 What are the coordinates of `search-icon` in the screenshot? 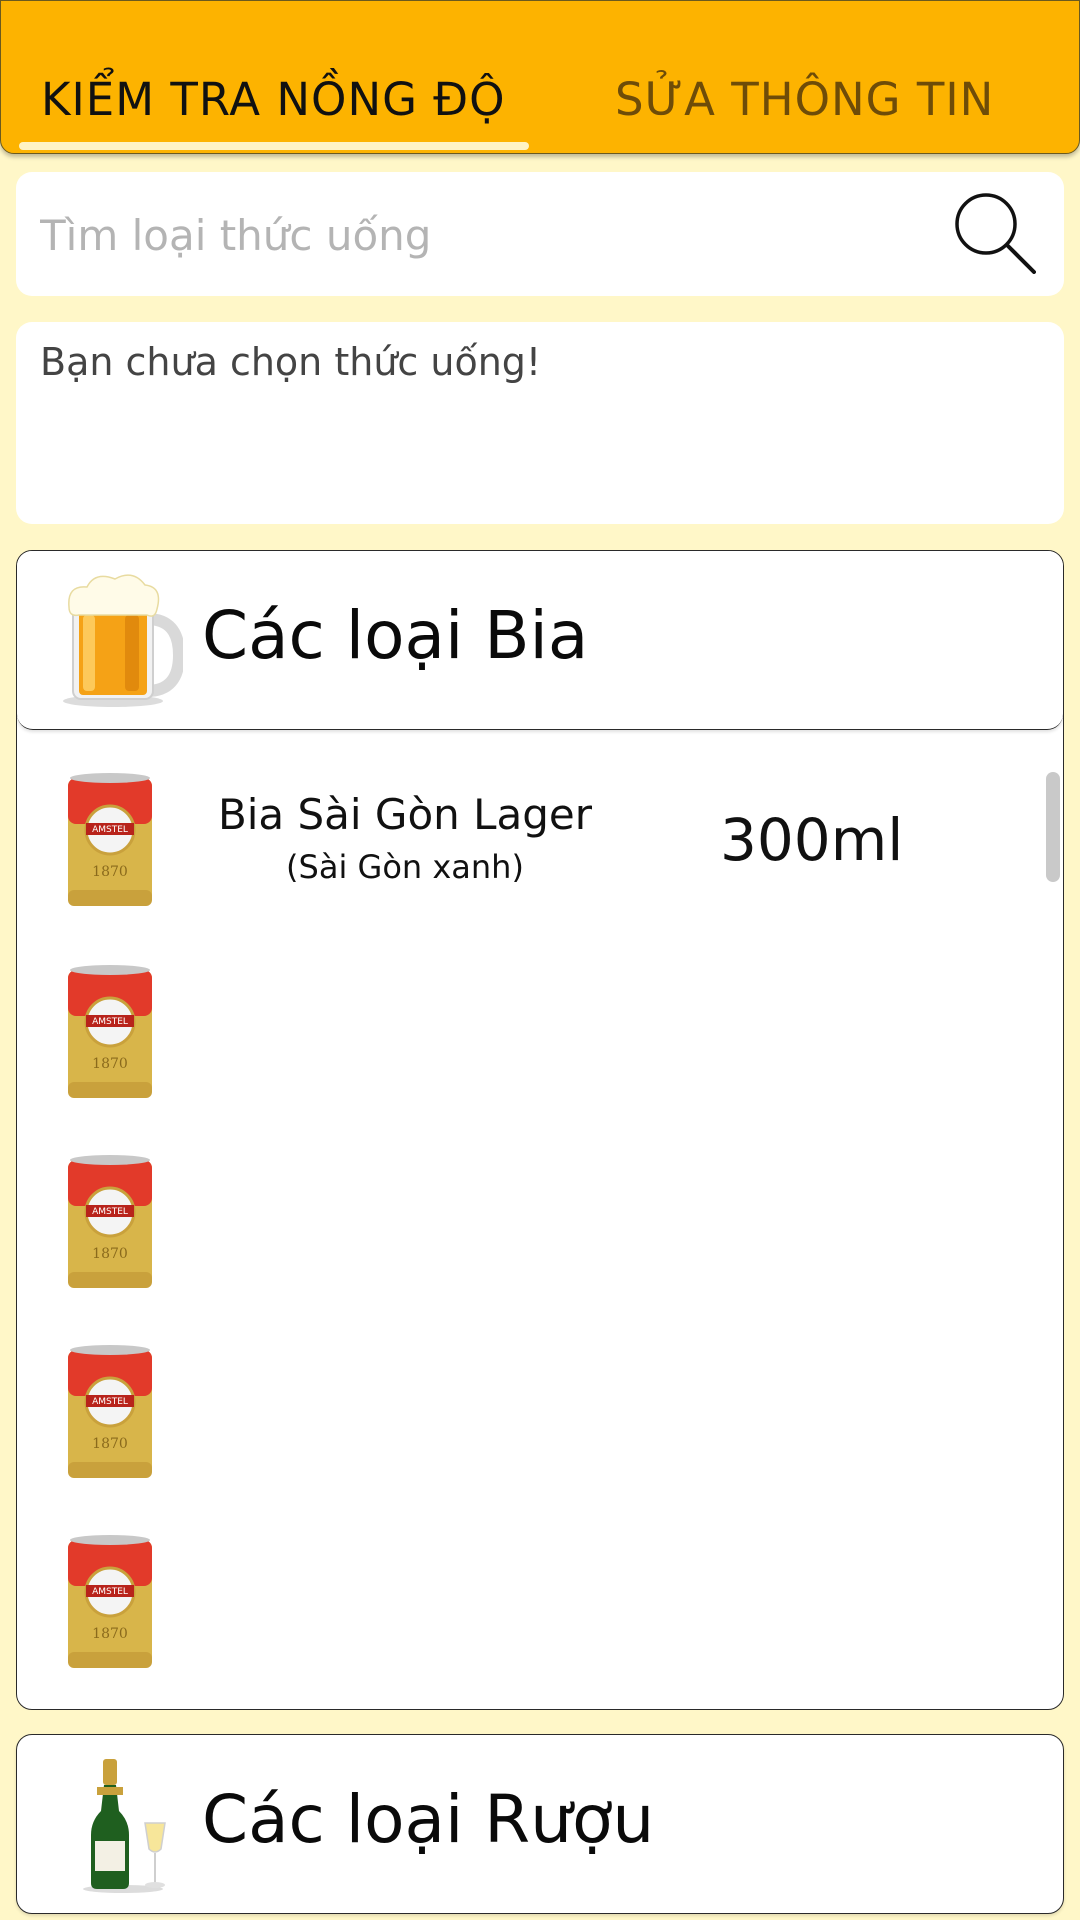 It's located at (994, 232).